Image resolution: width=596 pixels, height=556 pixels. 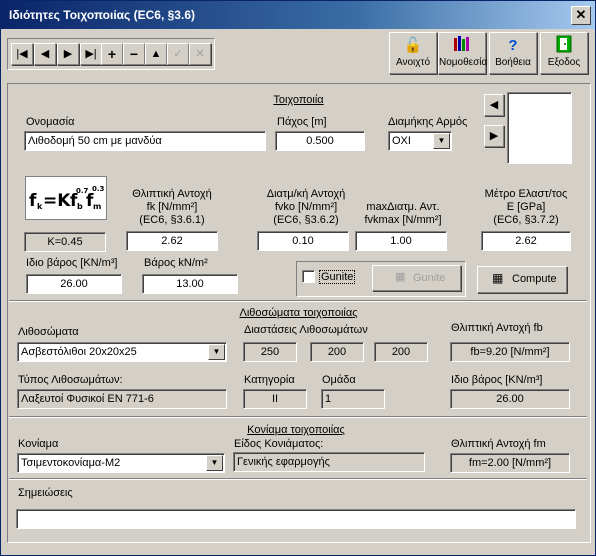 I want to click on calculator-icon: ▦, so click(x=400, y=277).